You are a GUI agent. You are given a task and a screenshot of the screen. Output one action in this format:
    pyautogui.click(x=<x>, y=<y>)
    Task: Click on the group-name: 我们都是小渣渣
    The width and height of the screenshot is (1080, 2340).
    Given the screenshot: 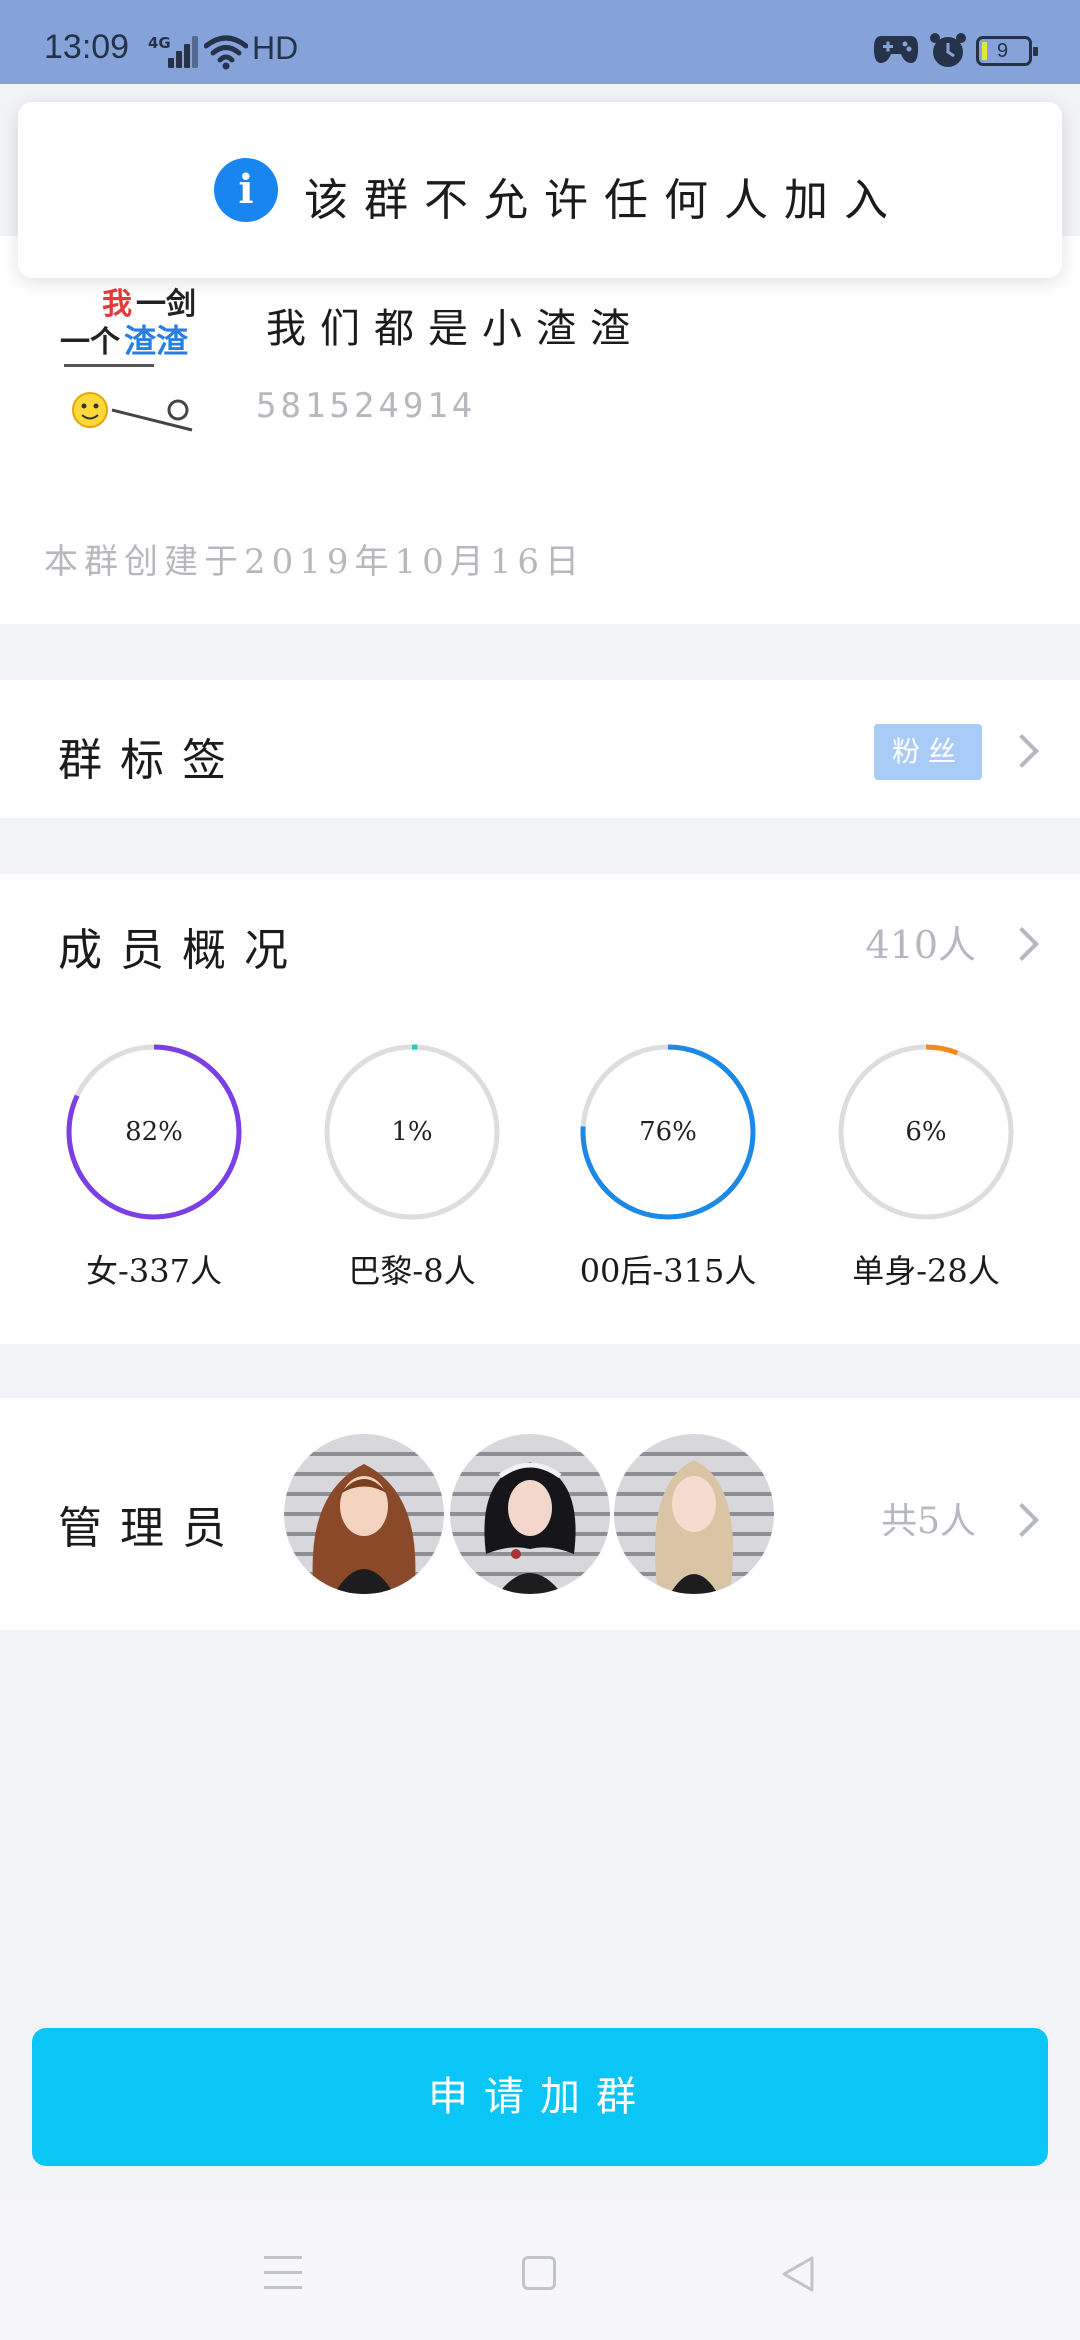 What is the action you would take?
    pyautogui.click(x=455, y=329)
    